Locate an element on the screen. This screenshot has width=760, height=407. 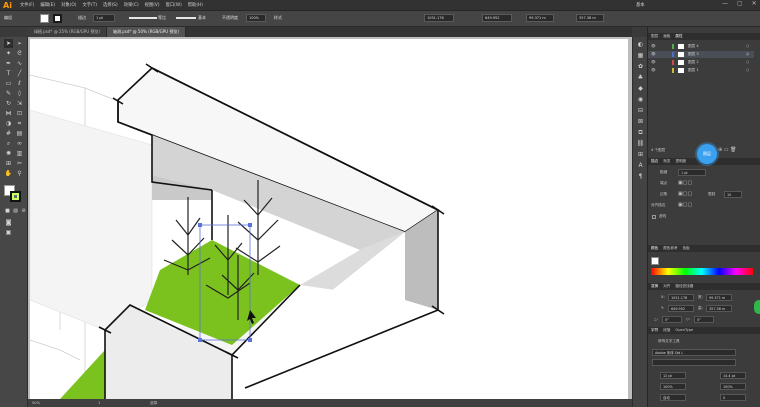
blend-icon: ∞ is located at coordinates (19, 143).